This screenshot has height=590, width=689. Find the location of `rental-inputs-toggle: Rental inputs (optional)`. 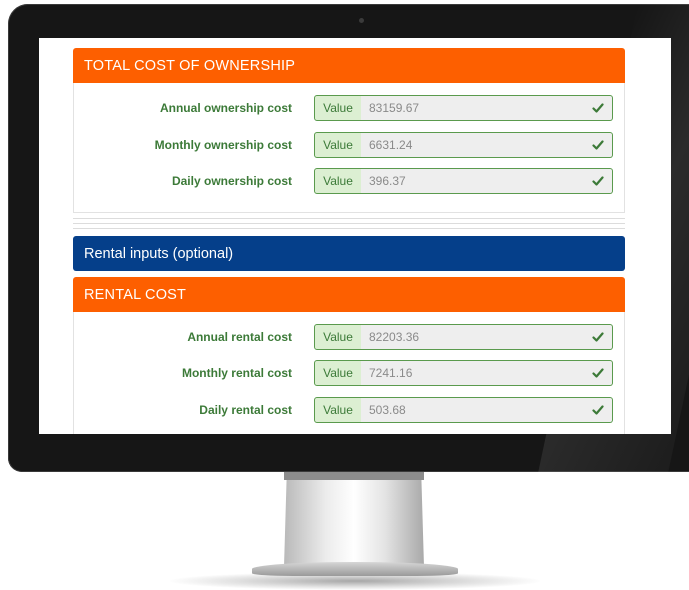

rental-inputs-toggle: Rental inputs (optional) is located at coordinates (349, 253).